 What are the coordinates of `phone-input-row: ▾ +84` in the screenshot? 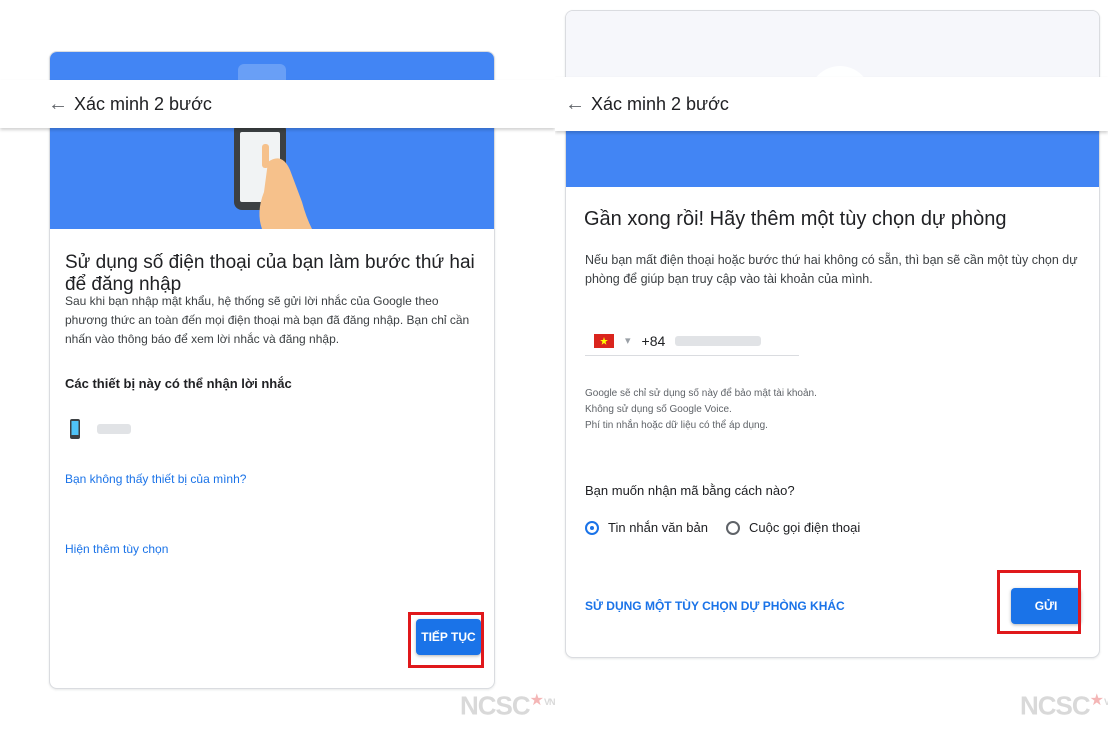 It's located at (692, 341).